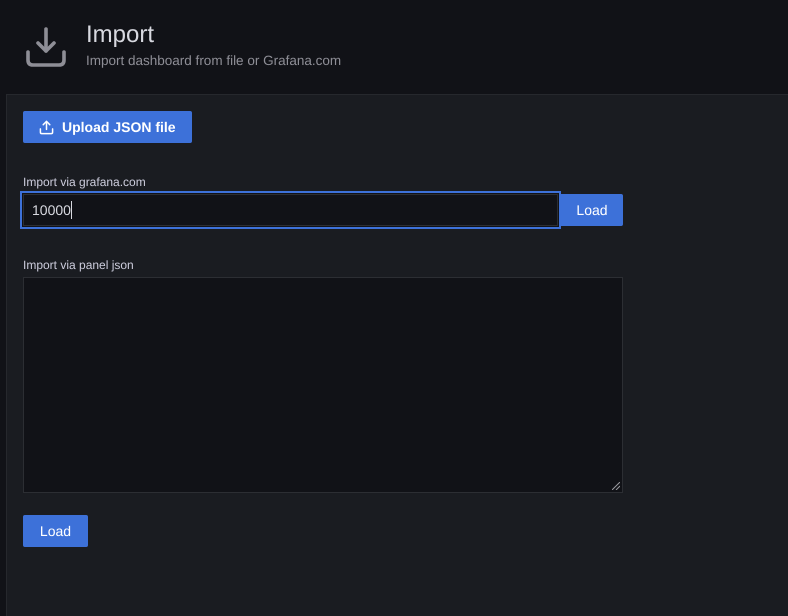 The width and height of the screenshot is (788, 616). What do you see at coordinates (107, 127) in the screenshot?
I see `upload-json-button: Upload JSON file` at bounding box center [107, 127].